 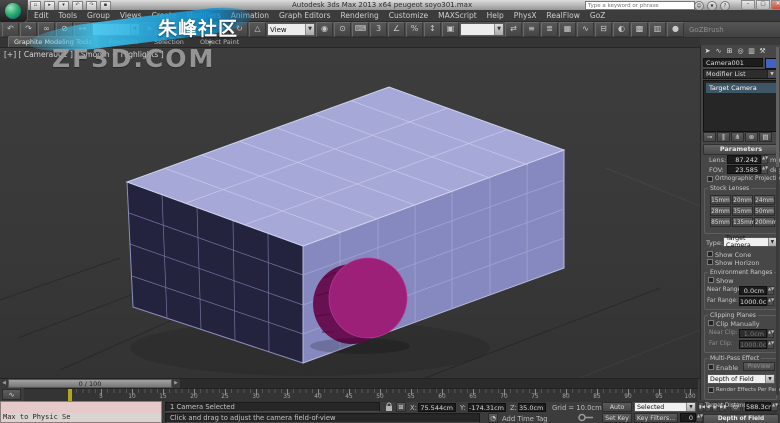 I want to click on near-range-field: 0.0cm, so click(x=753, y=290).